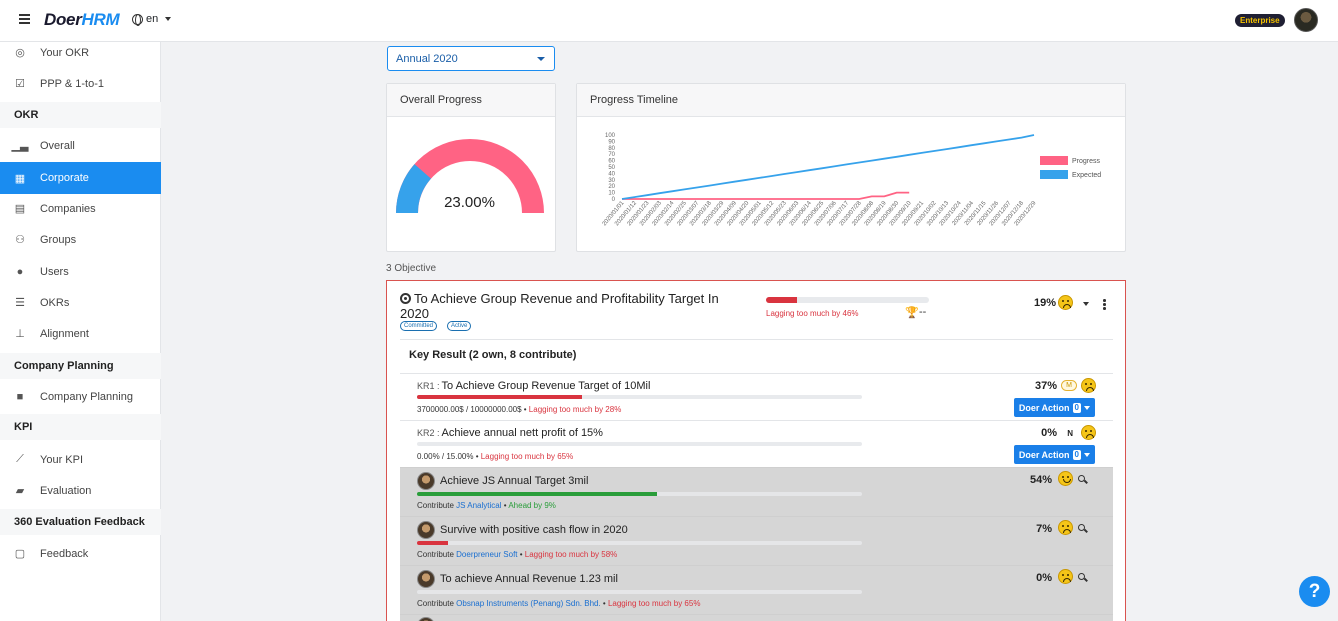  What do you see at coordinates (1044, 578) in the screenshot?
I see `contribution-percent: 0%` at bounding box center [1044, 578].